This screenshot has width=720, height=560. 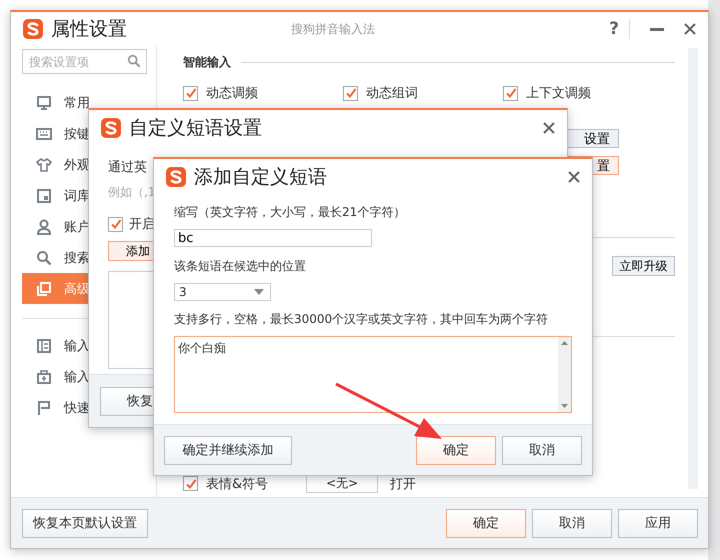 What do you see at coordinates (89, 29) in the screenshot?
I see `window-title: 属性设置` at bounding box center [89, 29].